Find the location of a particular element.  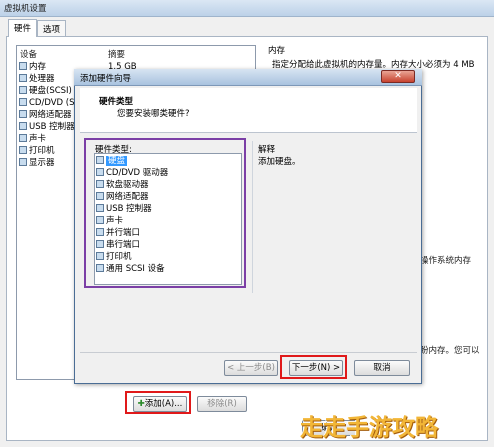

sound-card-icon is located at coordinates (23, 138).